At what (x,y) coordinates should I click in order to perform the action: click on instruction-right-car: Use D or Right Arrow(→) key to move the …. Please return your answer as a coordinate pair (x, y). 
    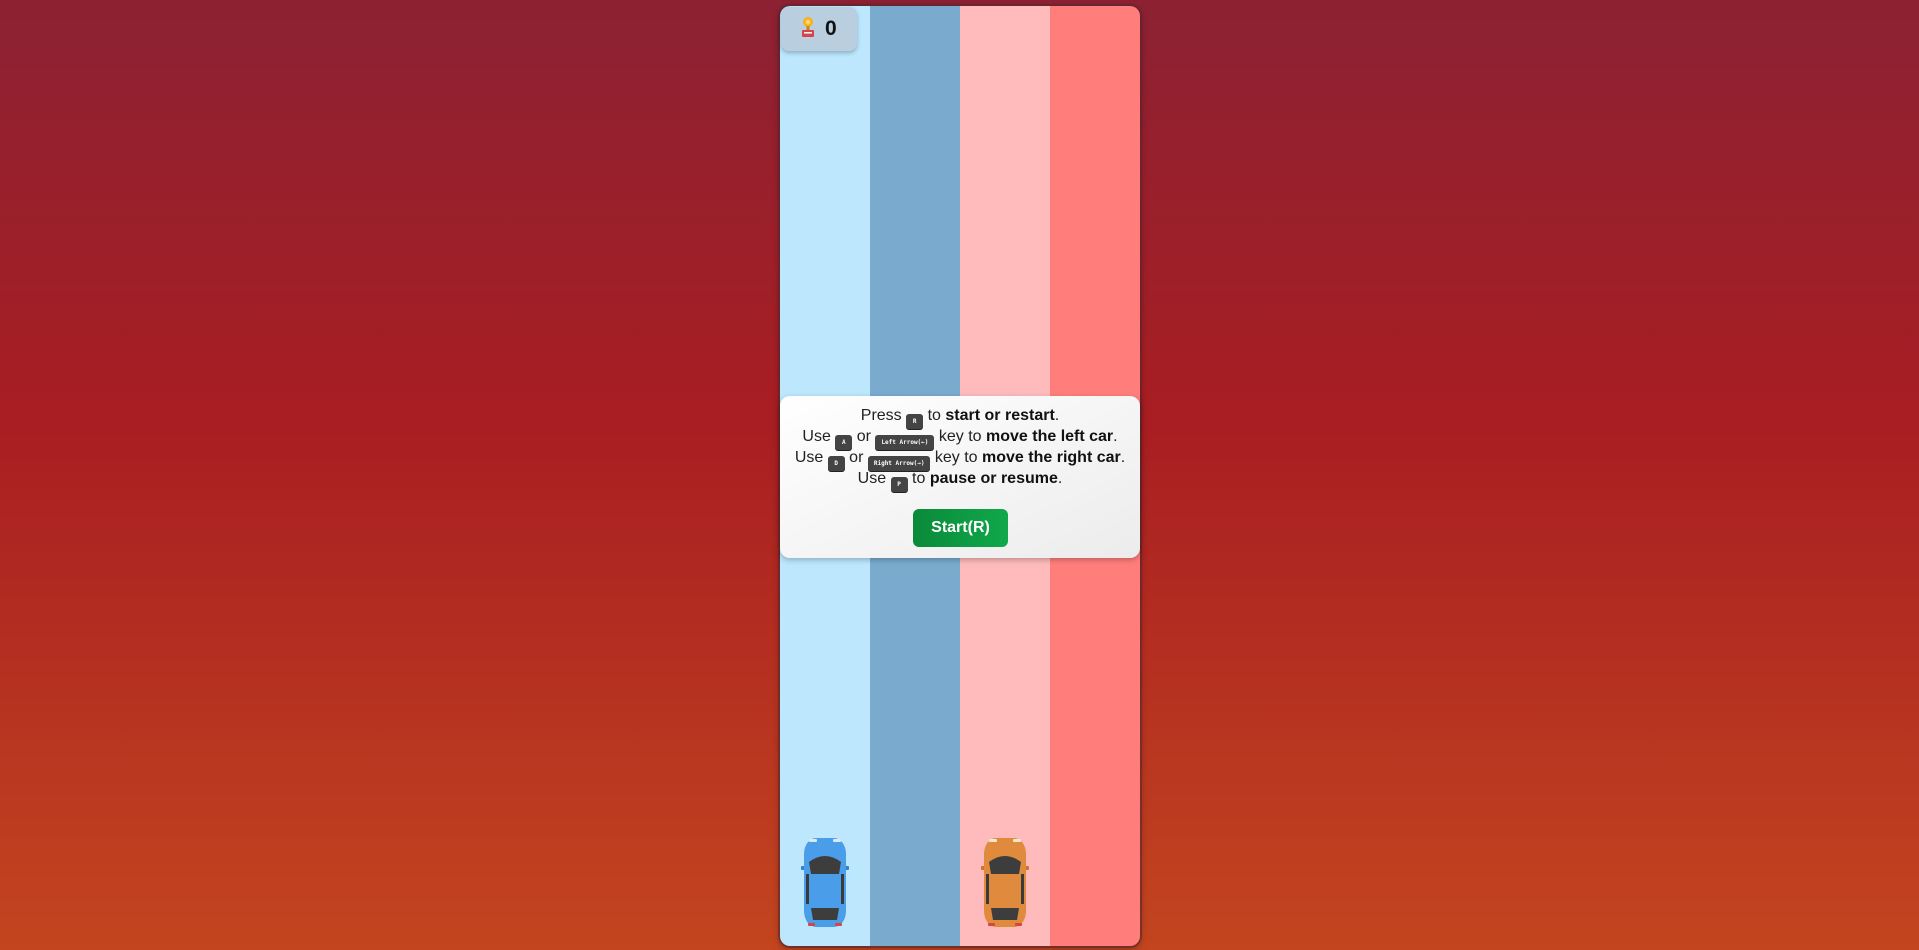
    Looking at the image, I should click on (960, 459).